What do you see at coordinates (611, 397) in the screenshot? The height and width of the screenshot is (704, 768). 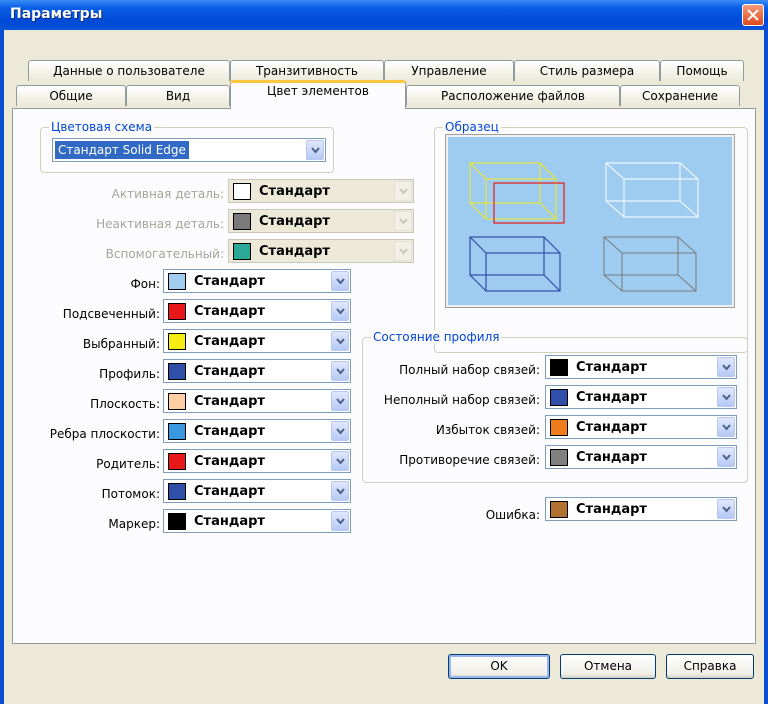 I see `partial-constraints-value: Стандарт` at bounding box center [611, 397].